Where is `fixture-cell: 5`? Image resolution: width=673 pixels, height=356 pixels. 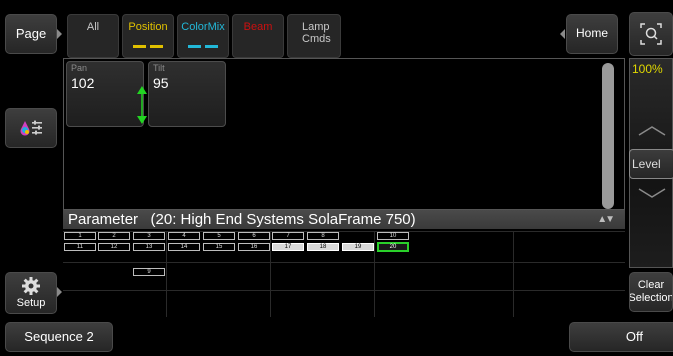
fixture-cell: 5 is located at coordinates (219, 236).